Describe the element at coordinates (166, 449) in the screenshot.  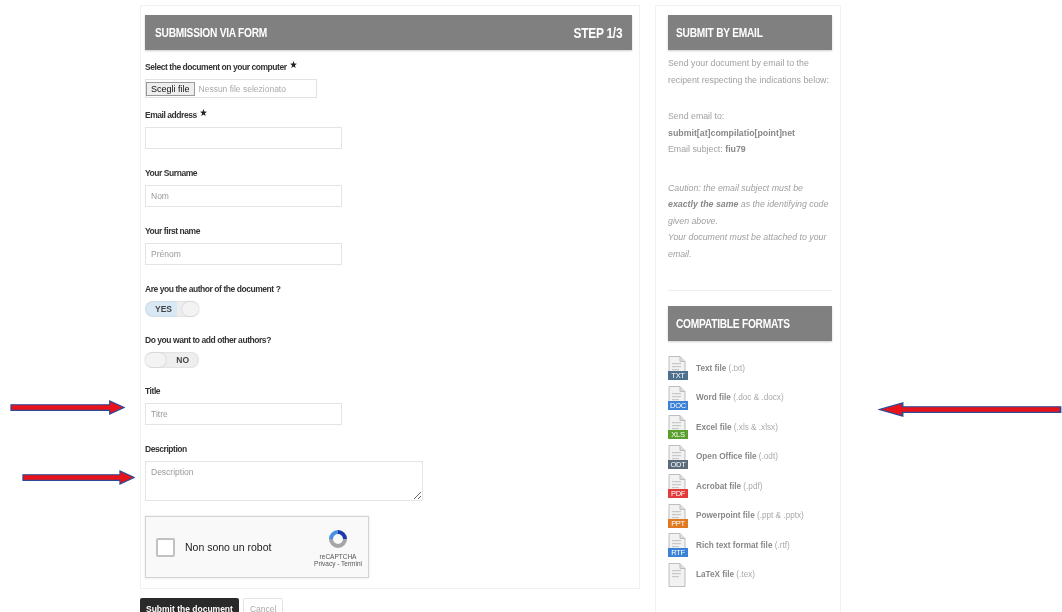
I see `field-label: Description` at that location.